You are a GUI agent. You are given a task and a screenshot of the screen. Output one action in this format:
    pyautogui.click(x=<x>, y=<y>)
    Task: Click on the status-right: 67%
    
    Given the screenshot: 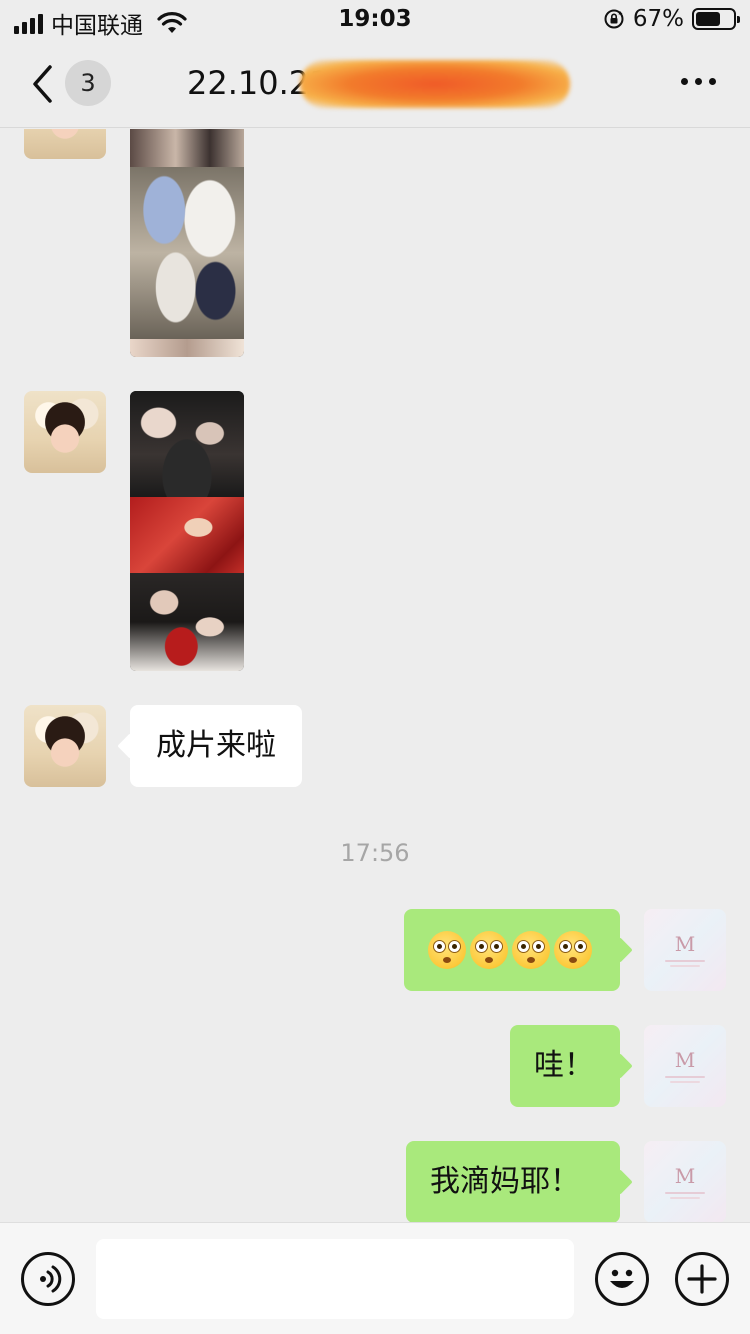 What is the action you would take?
    pyautogui.click(x=671, y=19)
    